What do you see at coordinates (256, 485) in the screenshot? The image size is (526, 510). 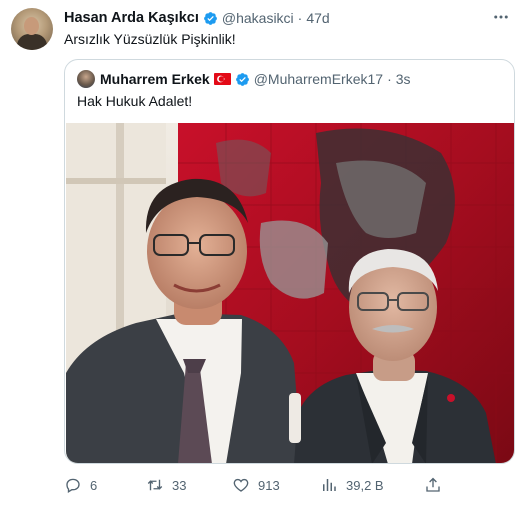 I see `like-button: 913` at bounding box center [256, 485].